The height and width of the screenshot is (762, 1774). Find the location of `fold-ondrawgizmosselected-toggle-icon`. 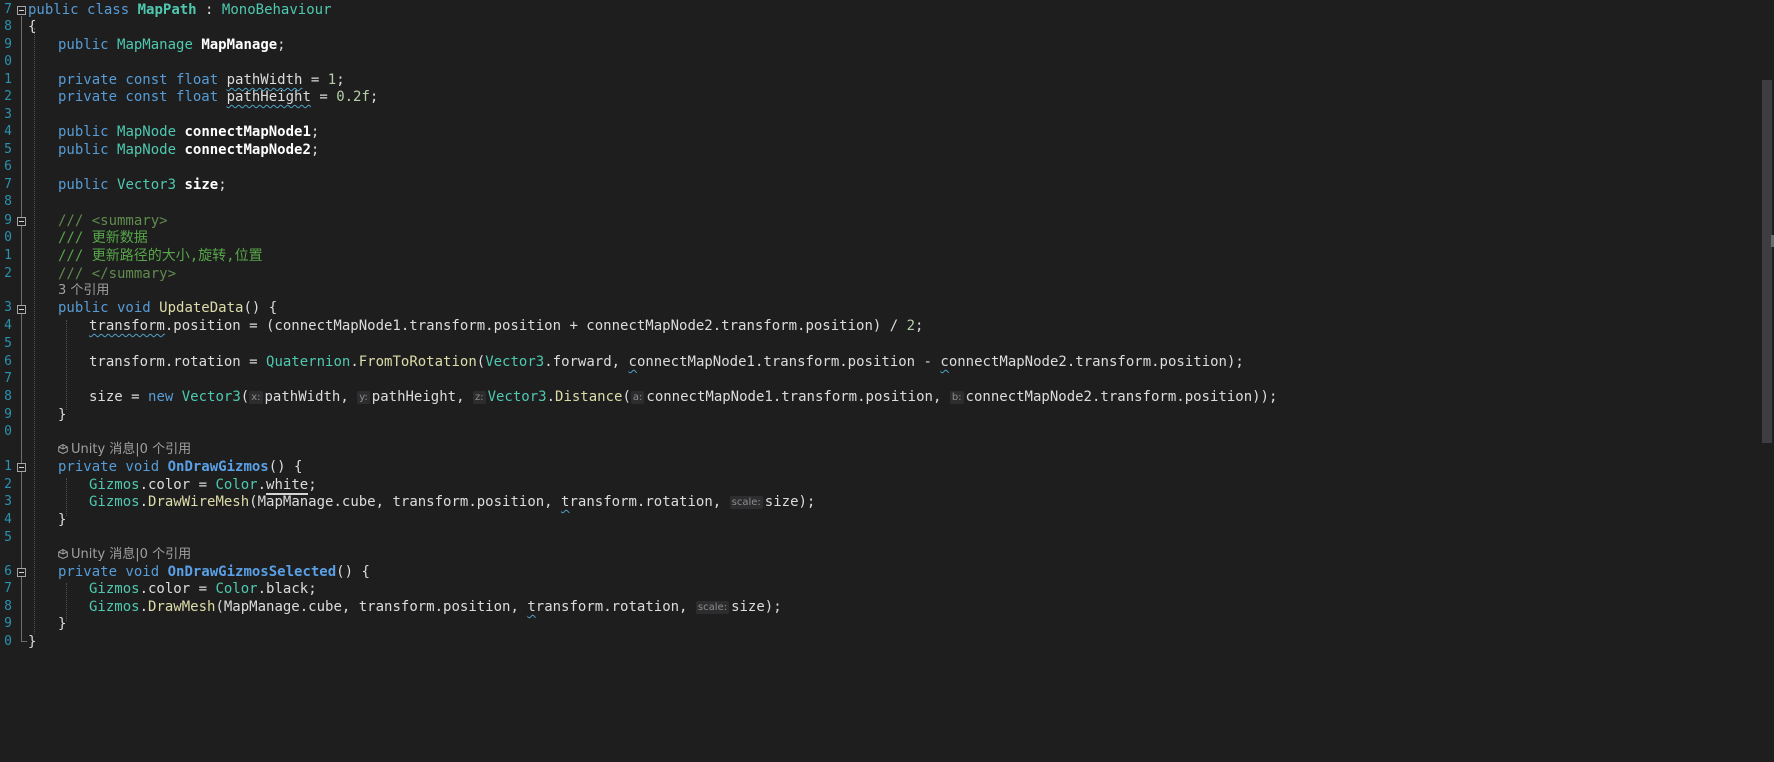

fold-ondrawgizmosselected-toggle-icon is located at coordinates (21, 572).